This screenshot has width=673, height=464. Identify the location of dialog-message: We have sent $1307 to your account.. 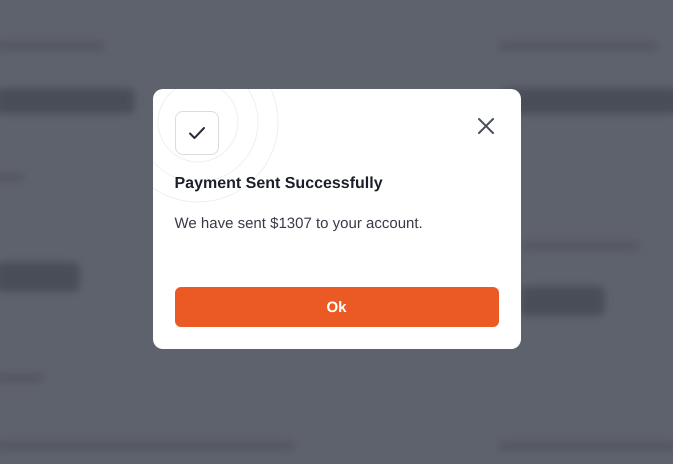
(299, 223).